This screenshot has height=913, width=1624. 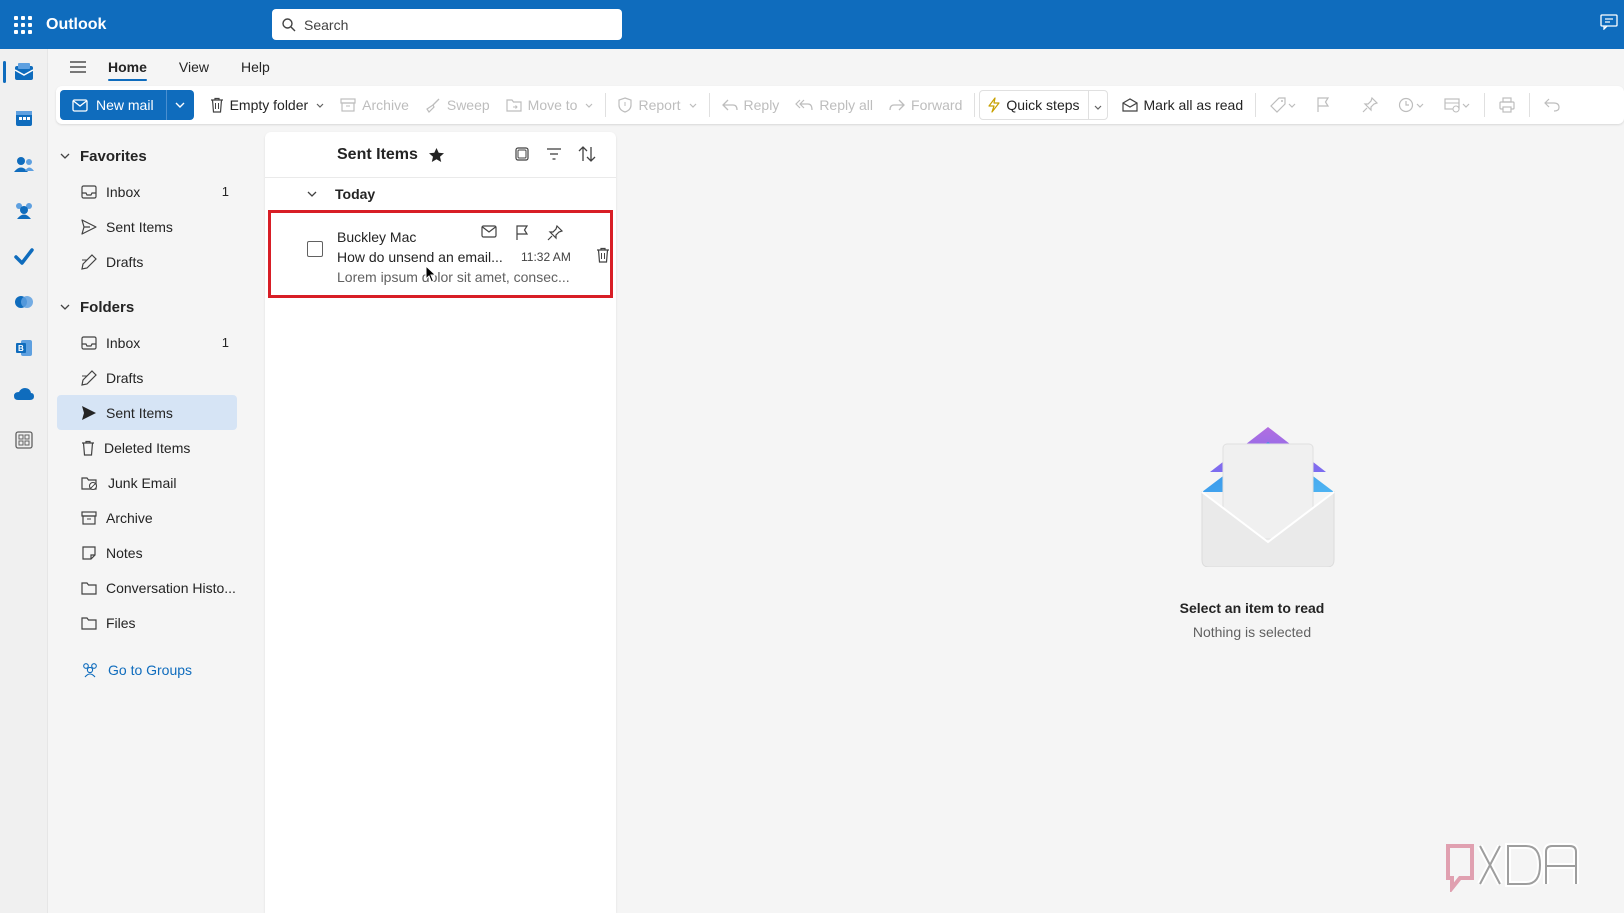 I want to click on tab-home: Home, so click(x=127, y=67).